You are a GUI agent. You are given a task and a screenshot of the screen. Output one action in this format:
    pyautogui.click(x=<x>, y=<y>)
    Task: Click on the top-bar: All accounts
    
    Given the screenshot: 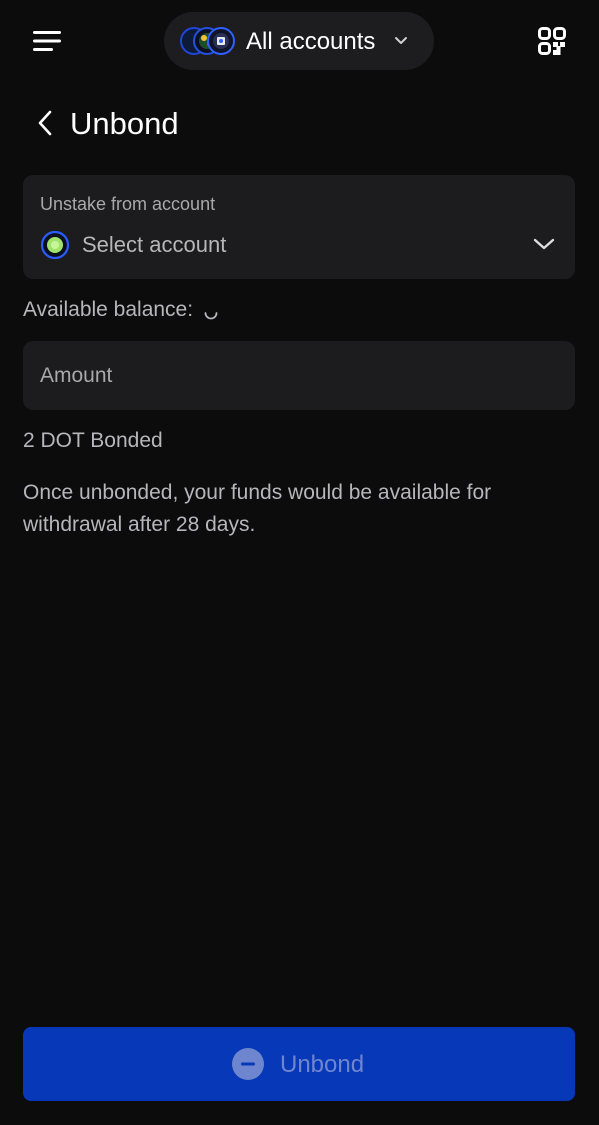 What is the action you would take?
    pyautogui.click(x=299, y=42)
    